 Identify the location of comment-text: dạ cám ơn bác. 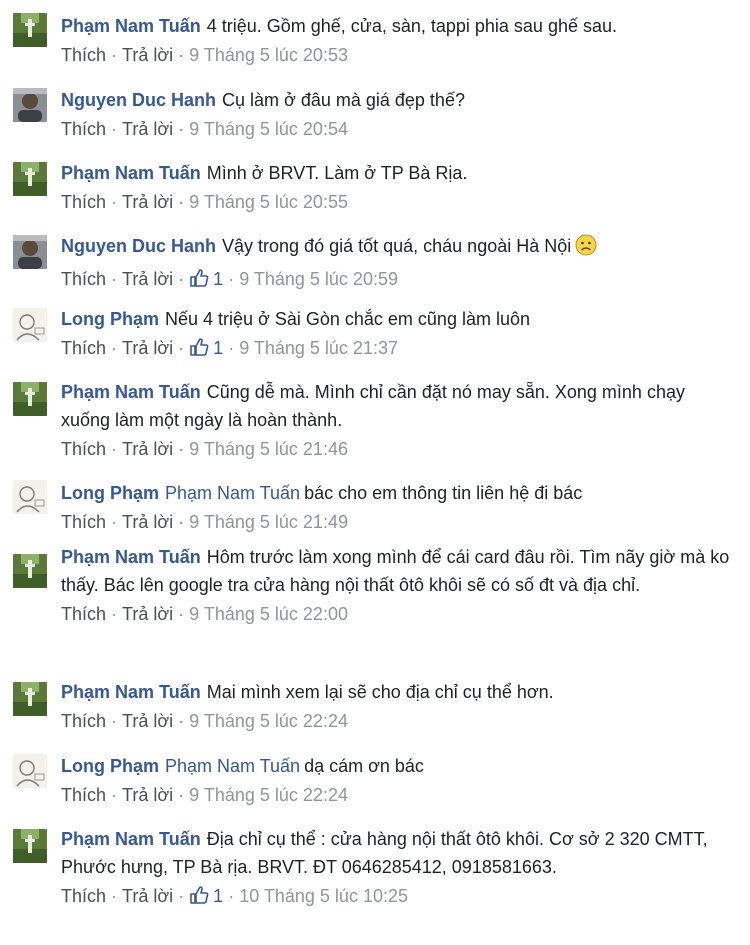
(364, 766).